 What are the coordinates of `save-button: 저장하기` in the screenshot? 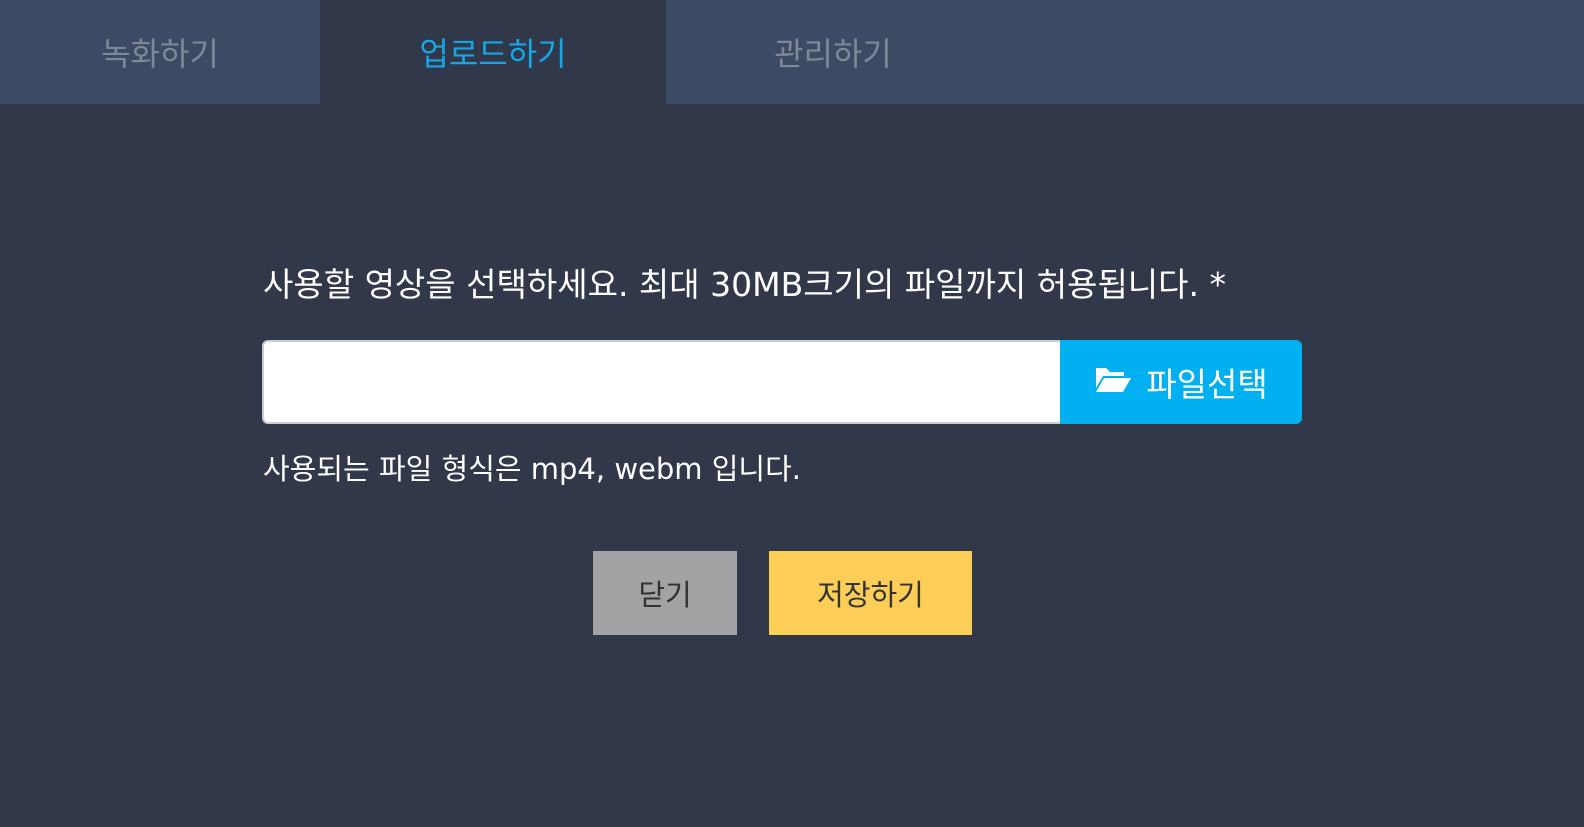 It's located at (870, 593).